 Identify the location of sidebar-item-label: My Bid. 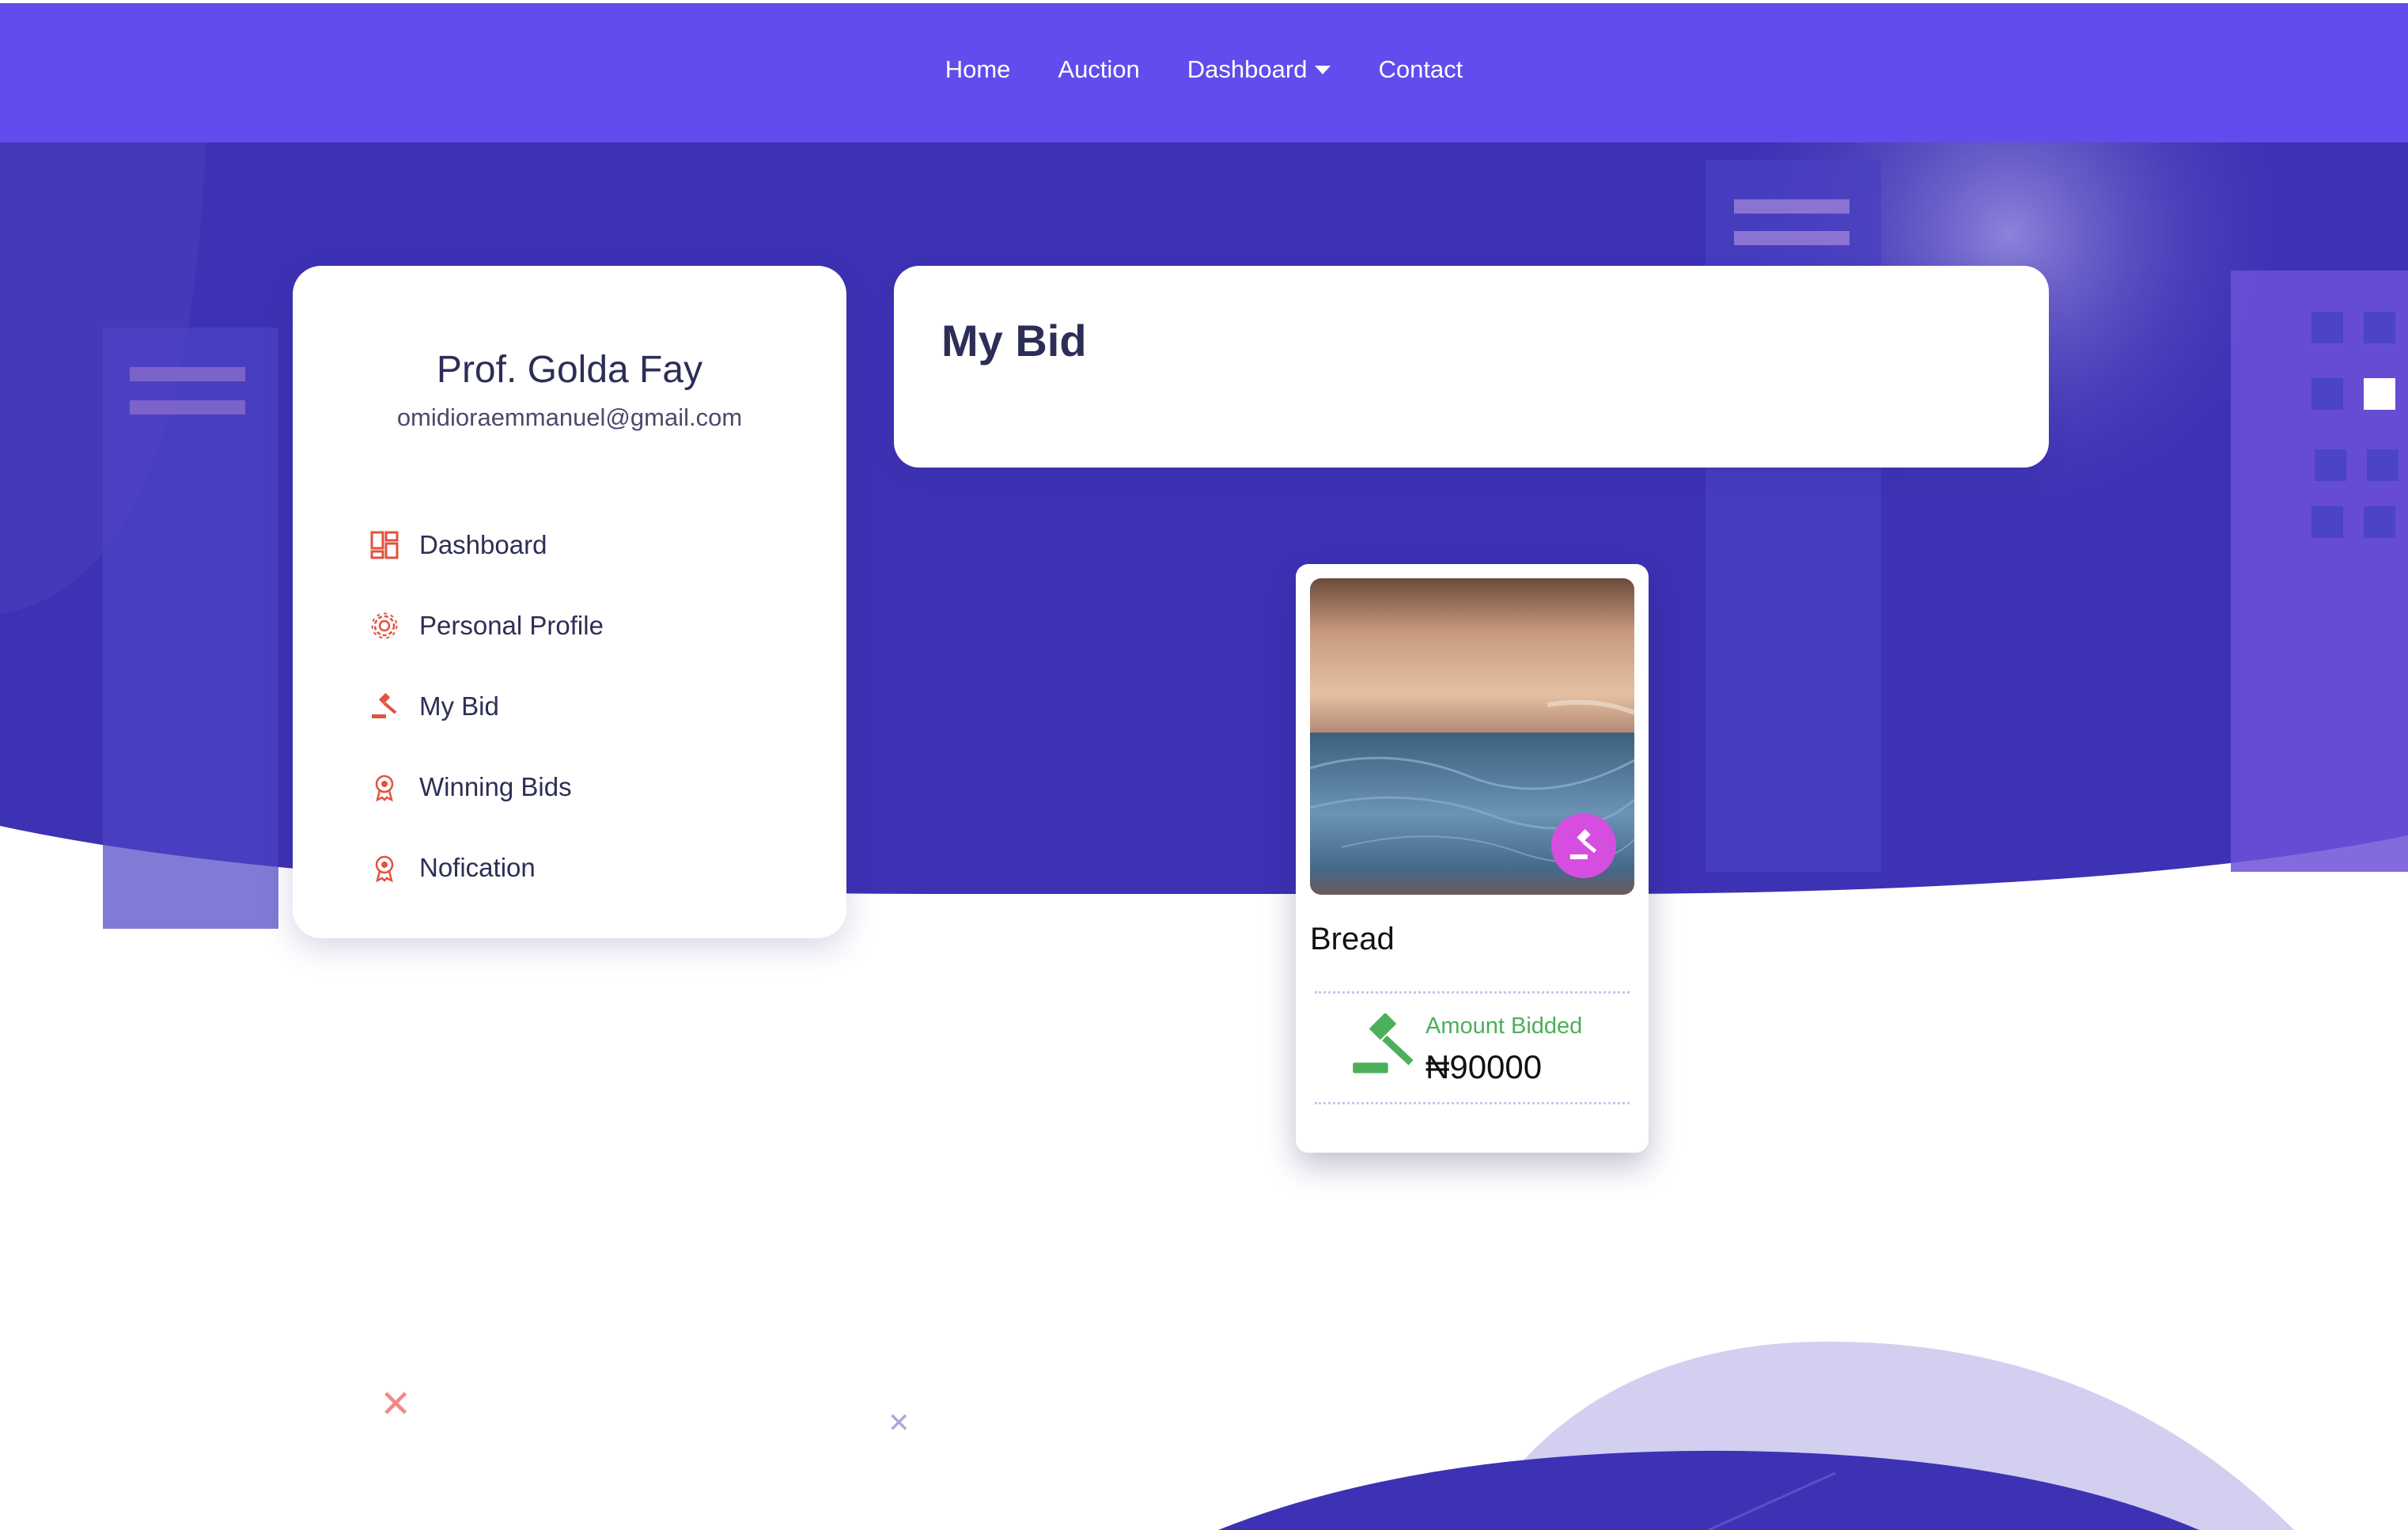
(459, 706).